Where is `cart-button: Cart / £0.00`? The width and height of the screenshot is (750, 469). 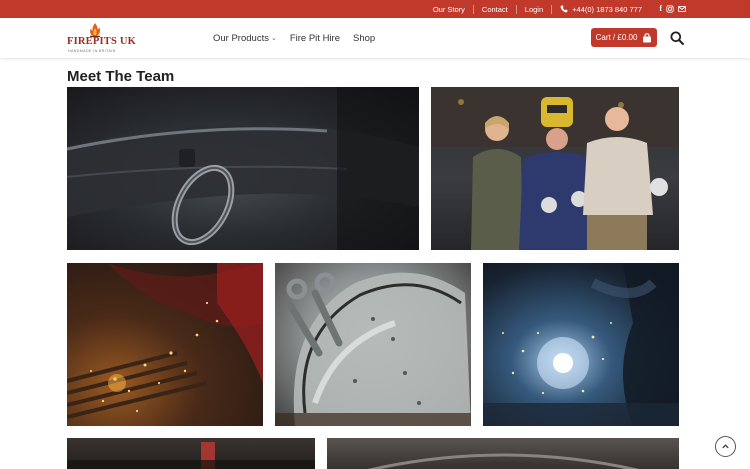 cart-button: Cart / £0.00 is located at coordinates (624, 37).